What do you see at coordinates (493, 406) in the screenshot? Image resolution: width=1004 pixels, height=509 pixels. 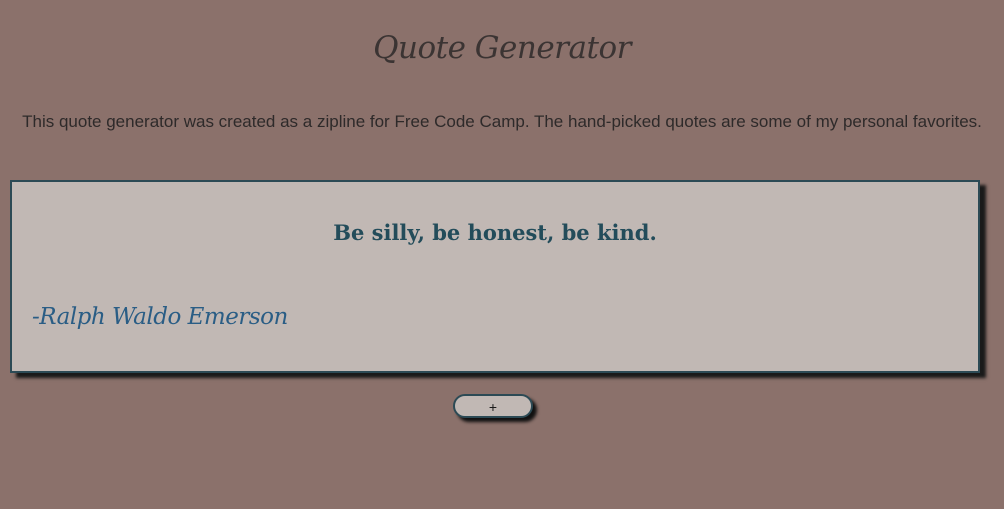 I see `new-quote-button: +` at bounding box center [493, 406].